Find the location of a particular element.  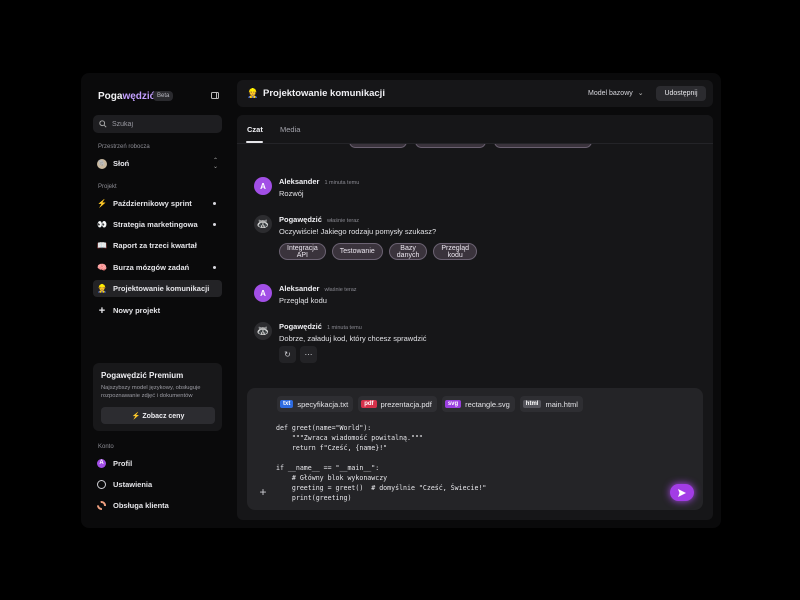

sidebar-item-label: Strategia marketingowa is located at coordinates (155, 224).